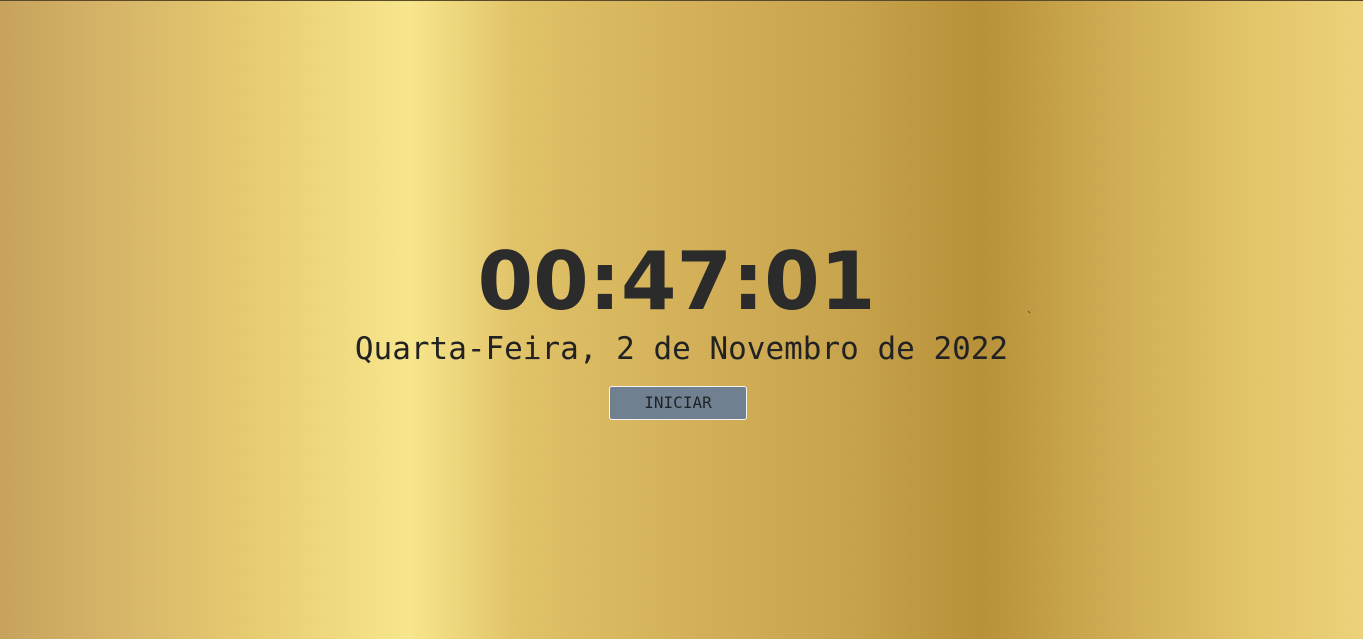 The image size is (1363, 639). What do you see at coordinates (676, 281) in the screenshot?
I see `clock-time: 00:47:01` at bounding box center [676, 281].